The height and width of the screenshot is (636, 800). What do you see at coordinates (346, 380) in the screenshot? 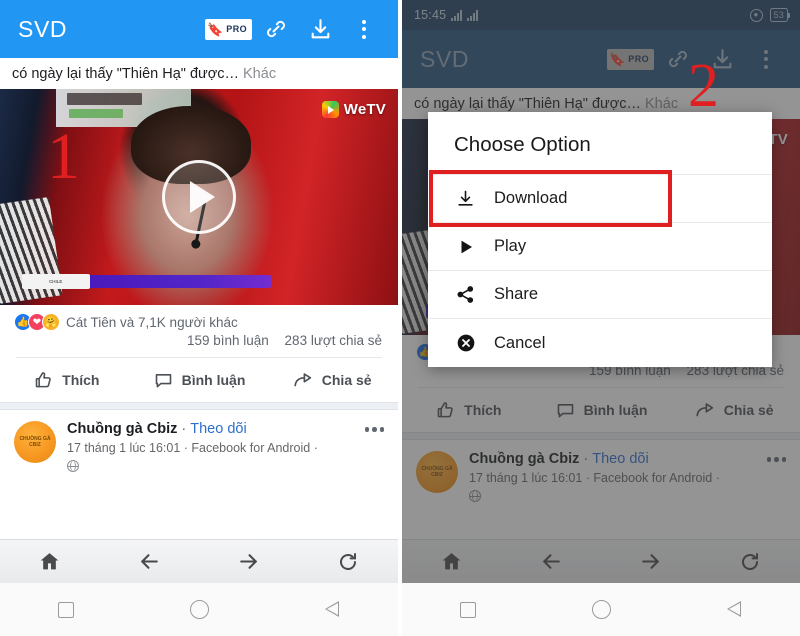
I see `share-button-label: Chia sẻ` at bounding box center [346, 380].